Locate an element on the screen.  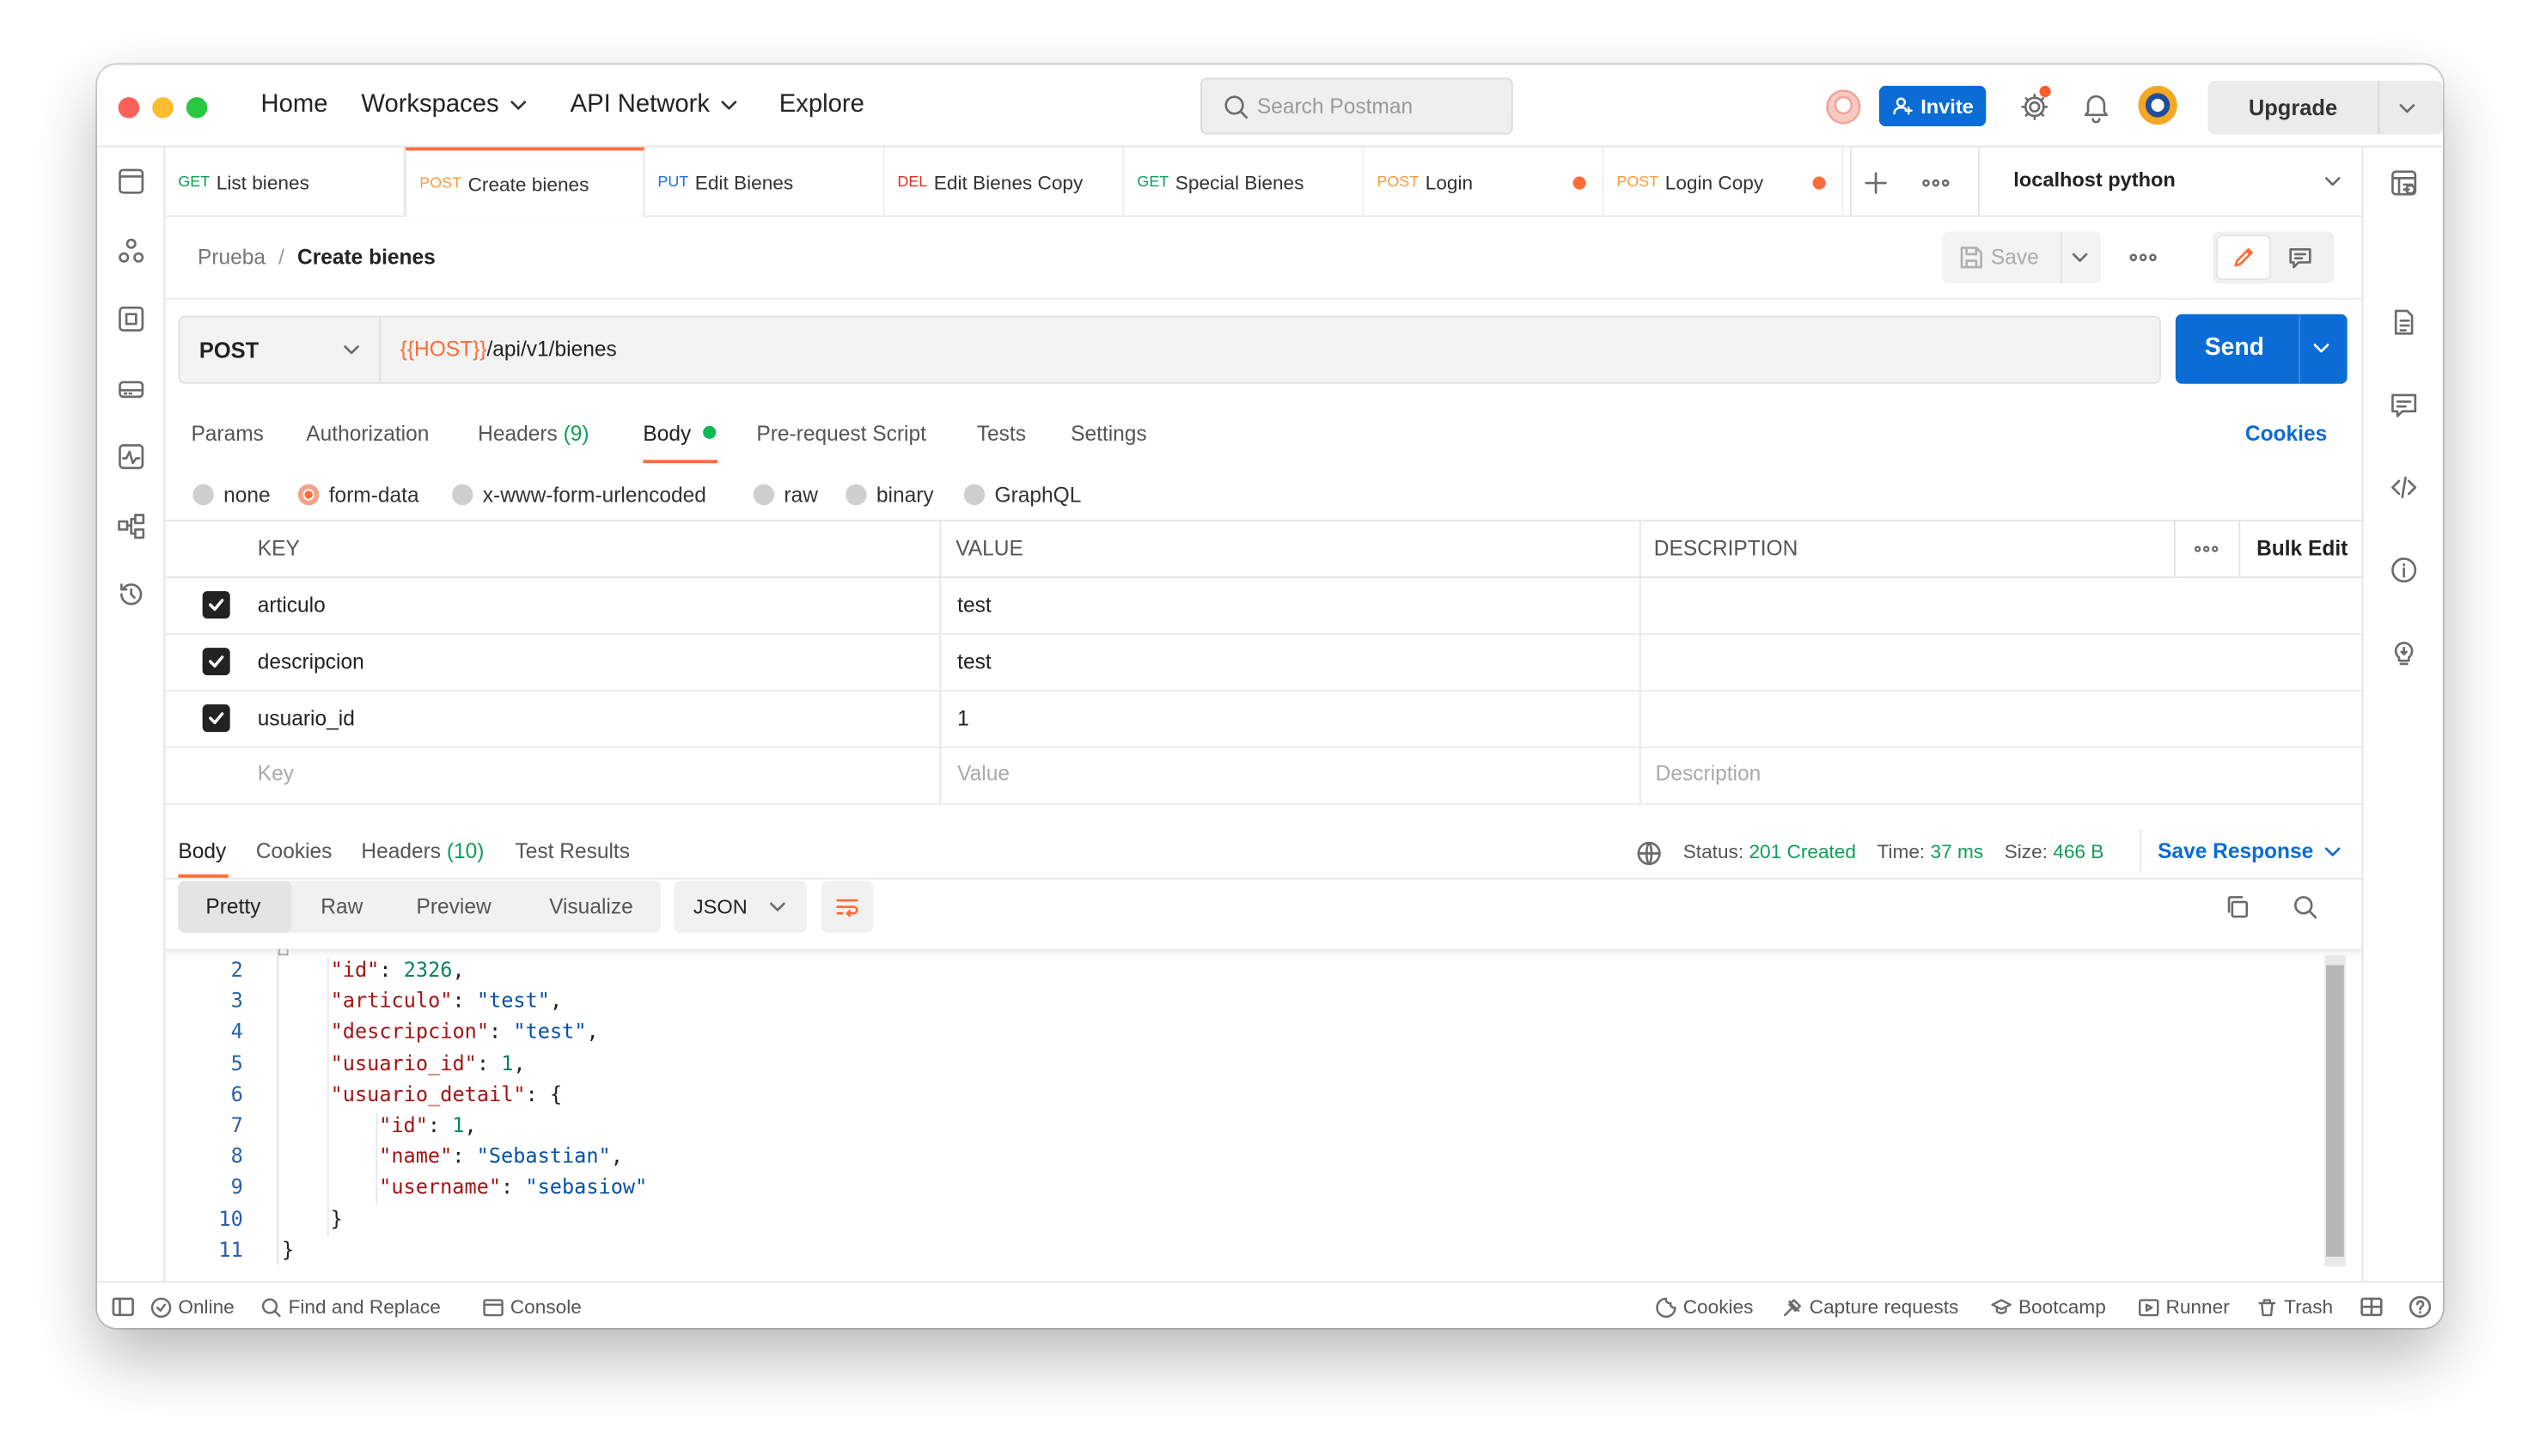
nav-workspaces: Workspaces is located at coordinates (445, 106).